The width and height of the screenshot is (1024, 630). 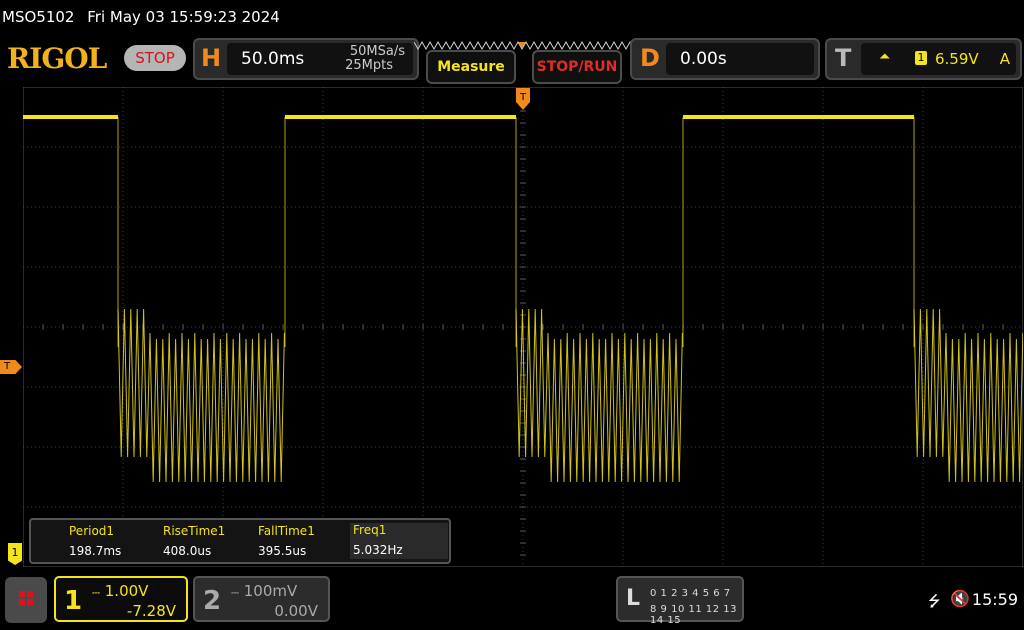 I want to click on speaker-muted-icon: 🔇, so click(x=960, y=598).